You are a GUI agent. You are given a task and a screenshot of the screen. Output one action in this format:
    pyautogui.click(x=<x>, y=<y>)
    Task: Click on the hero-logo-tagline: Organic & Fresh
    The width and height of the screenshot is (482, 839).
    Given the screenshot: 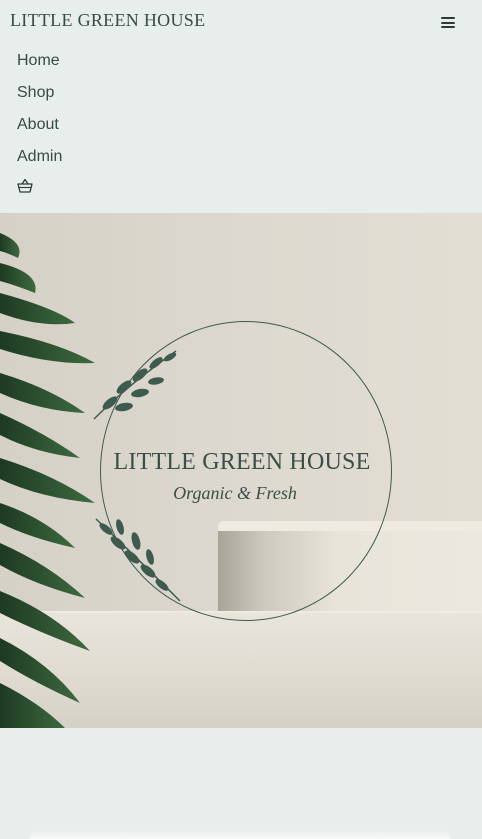 What is the action you would take?
    pyautogui.click(x=235, y=493)
    